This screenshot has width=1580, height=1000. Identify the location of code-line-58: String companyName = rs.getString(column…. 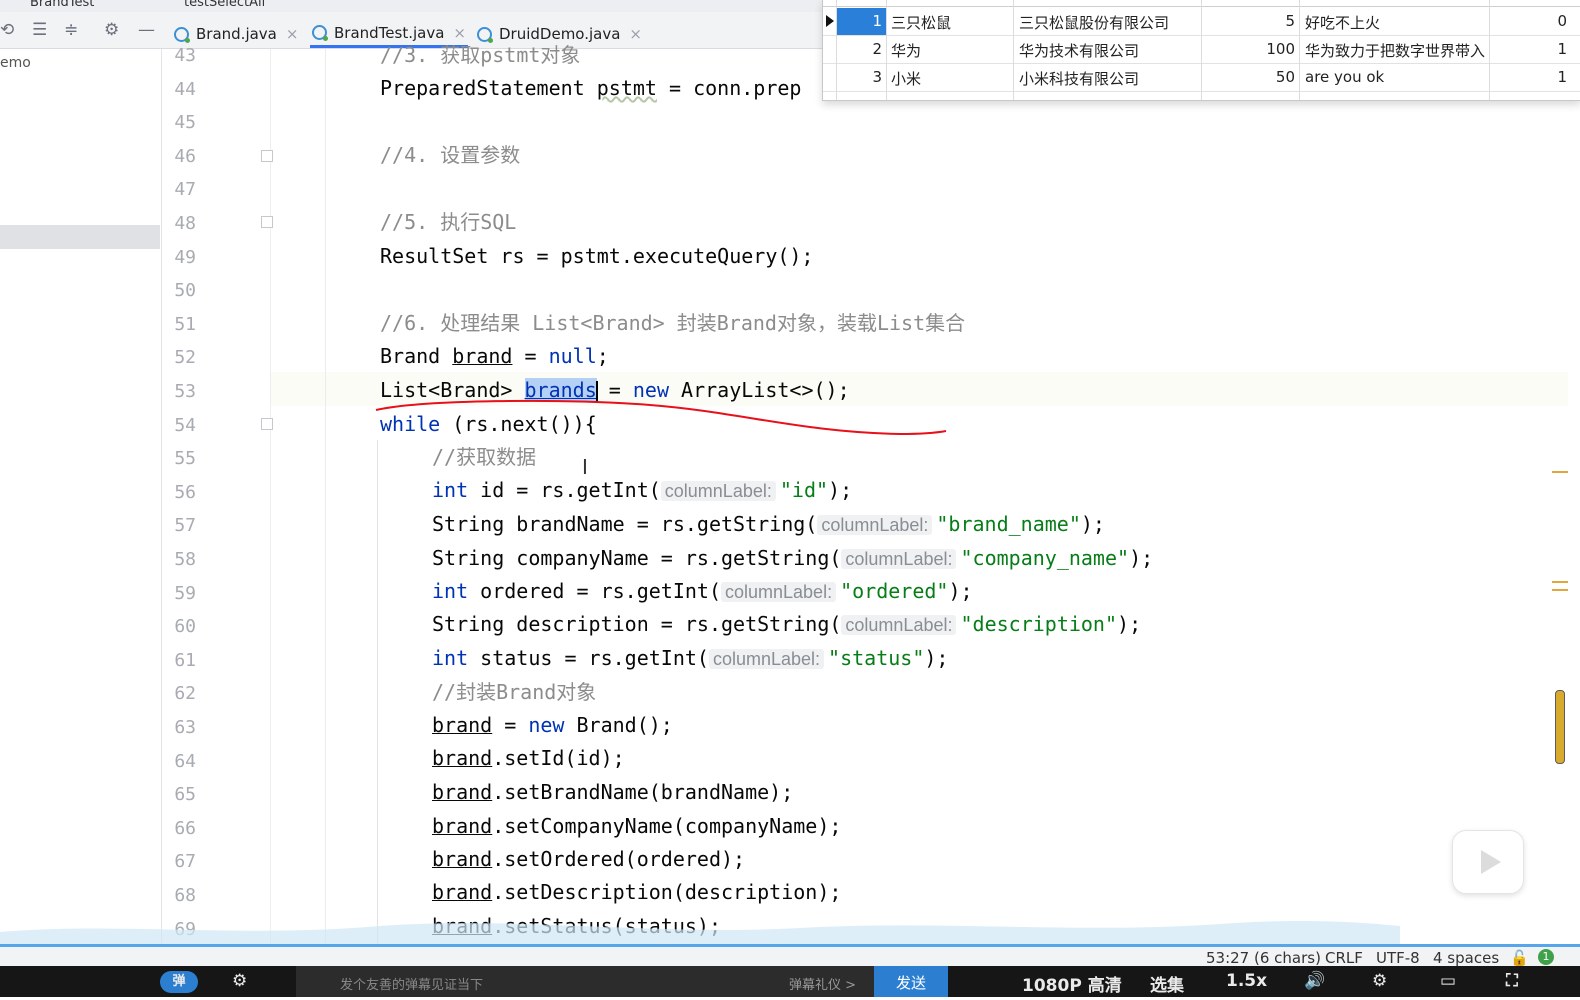
(793, 558).